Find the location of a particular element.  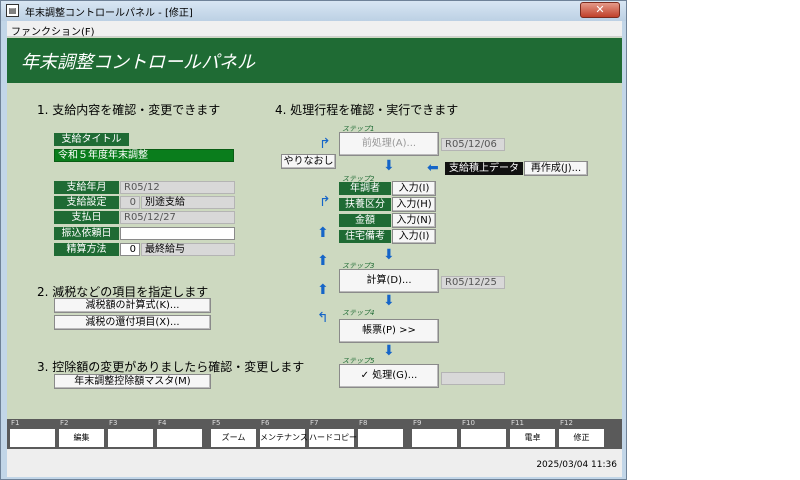

preprocess-date: R05/12/06 is located at coordinates (473, 144).